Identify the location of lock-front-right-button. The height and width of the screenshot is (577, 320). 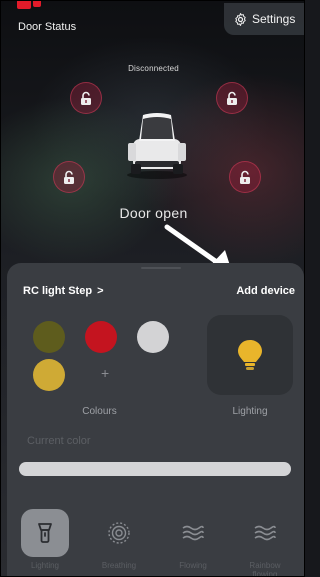
(232, 98).